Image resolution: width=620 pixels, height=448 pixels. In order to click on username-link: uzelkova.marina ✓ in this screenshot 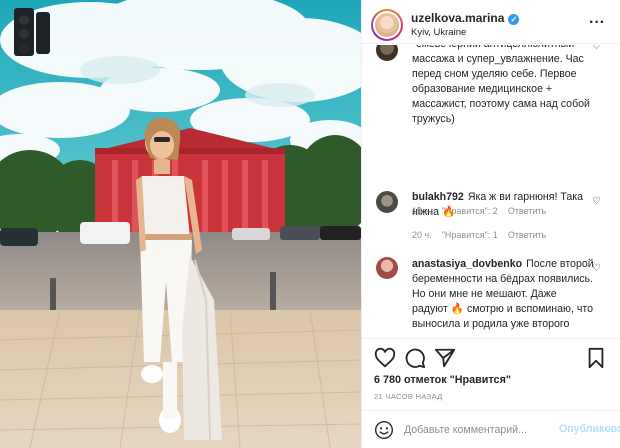, I will do `click(465, 18)`.